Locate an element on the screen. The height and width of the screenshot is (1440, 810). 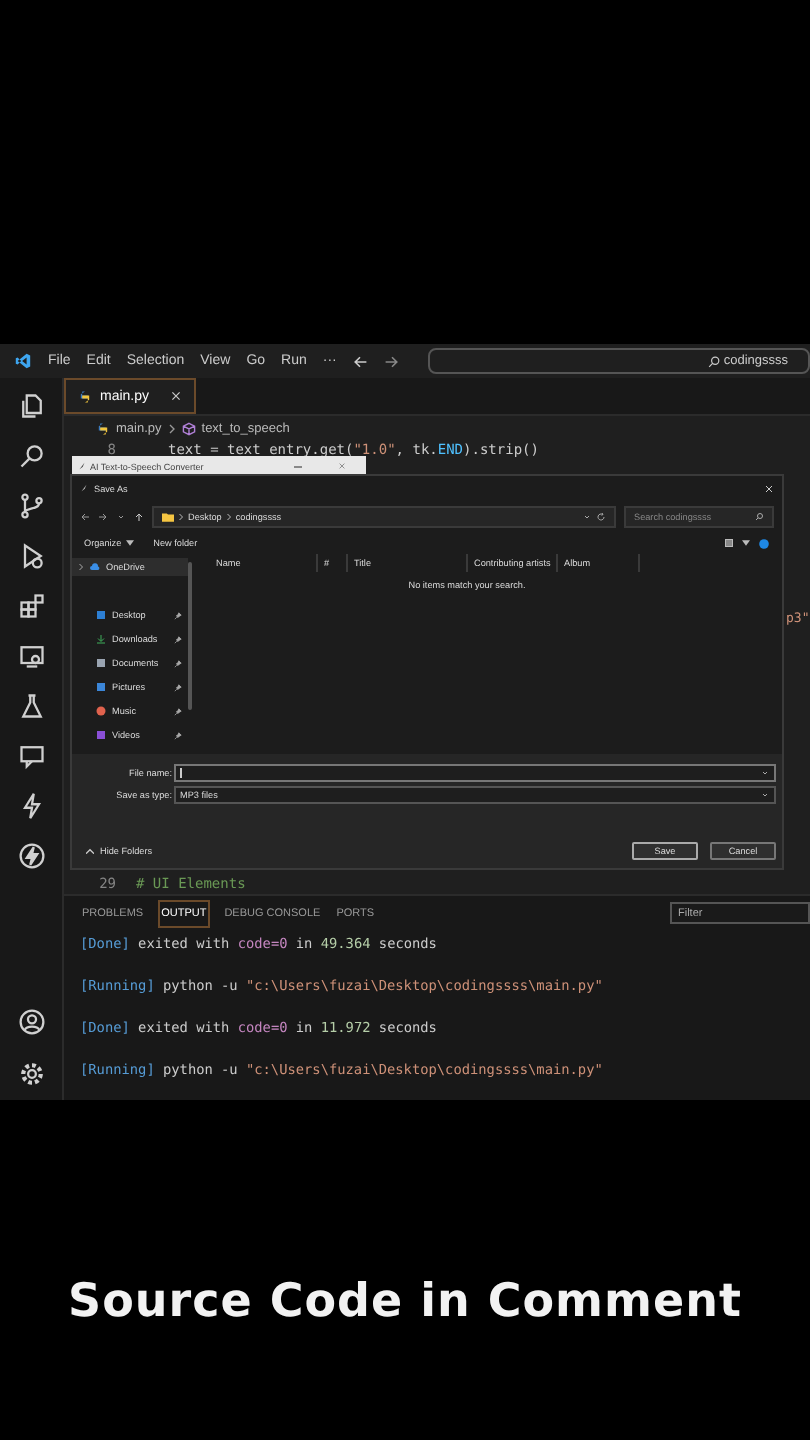
desktop-icon is located at coordinates (101, 615).